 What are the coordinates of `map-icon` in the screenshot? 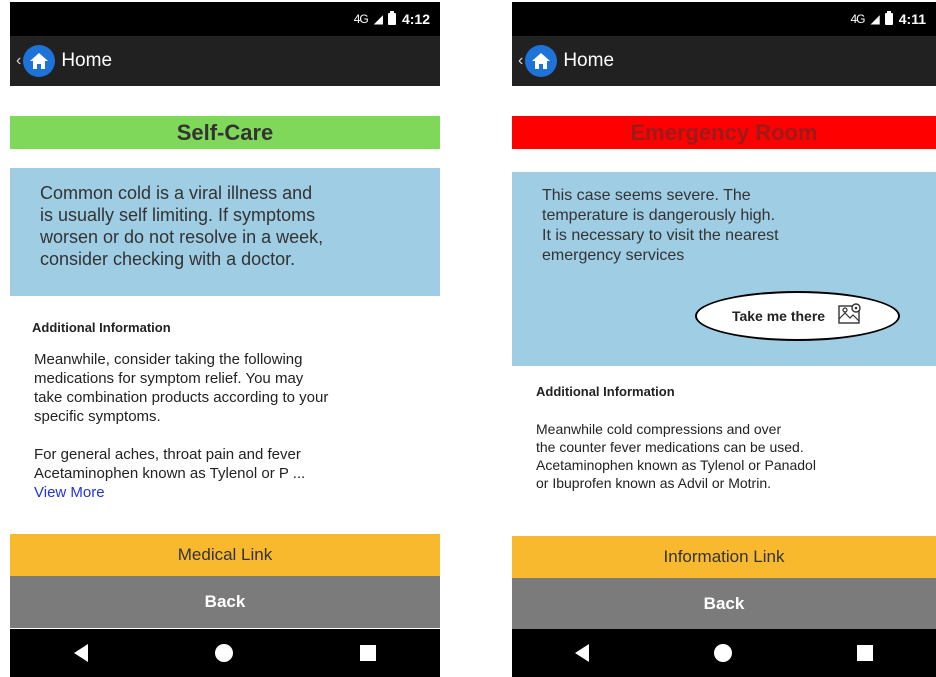 It's located at (850, 316).